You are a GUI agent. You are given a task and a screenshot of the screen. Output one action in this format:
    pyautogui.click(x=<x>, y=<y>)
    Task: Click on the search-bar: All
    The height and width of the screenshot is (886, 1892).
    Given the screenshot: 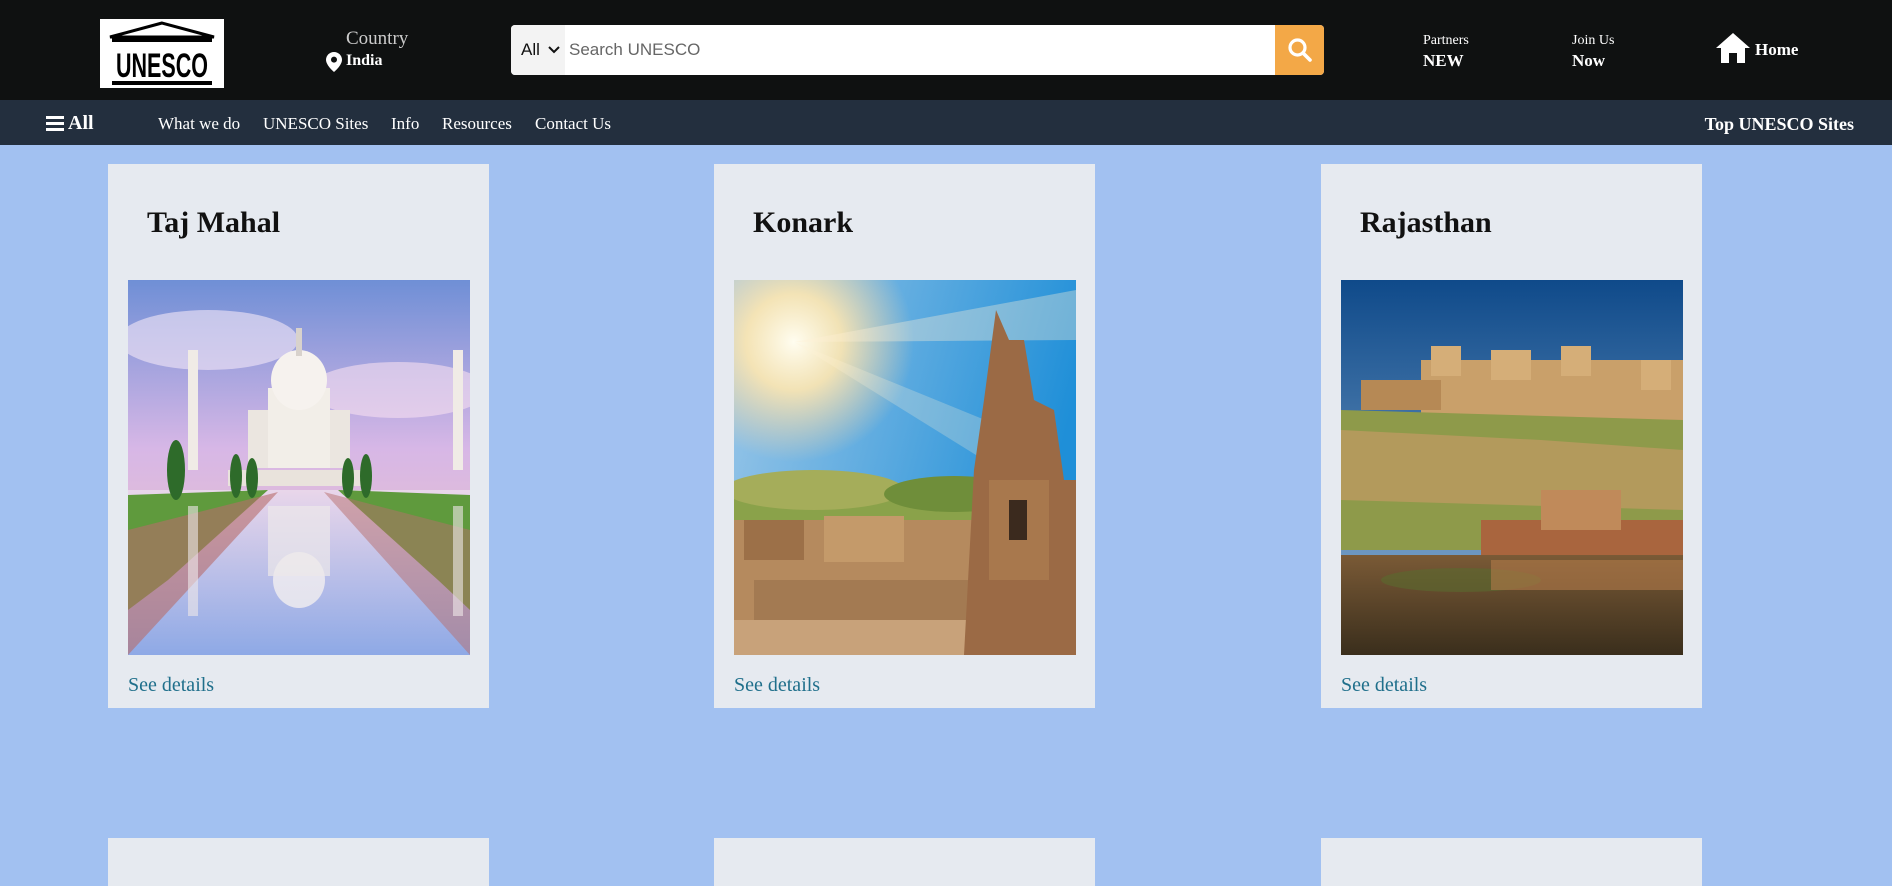 What is the action you would take?
    pyautogui.click(x=917, y=50)
    